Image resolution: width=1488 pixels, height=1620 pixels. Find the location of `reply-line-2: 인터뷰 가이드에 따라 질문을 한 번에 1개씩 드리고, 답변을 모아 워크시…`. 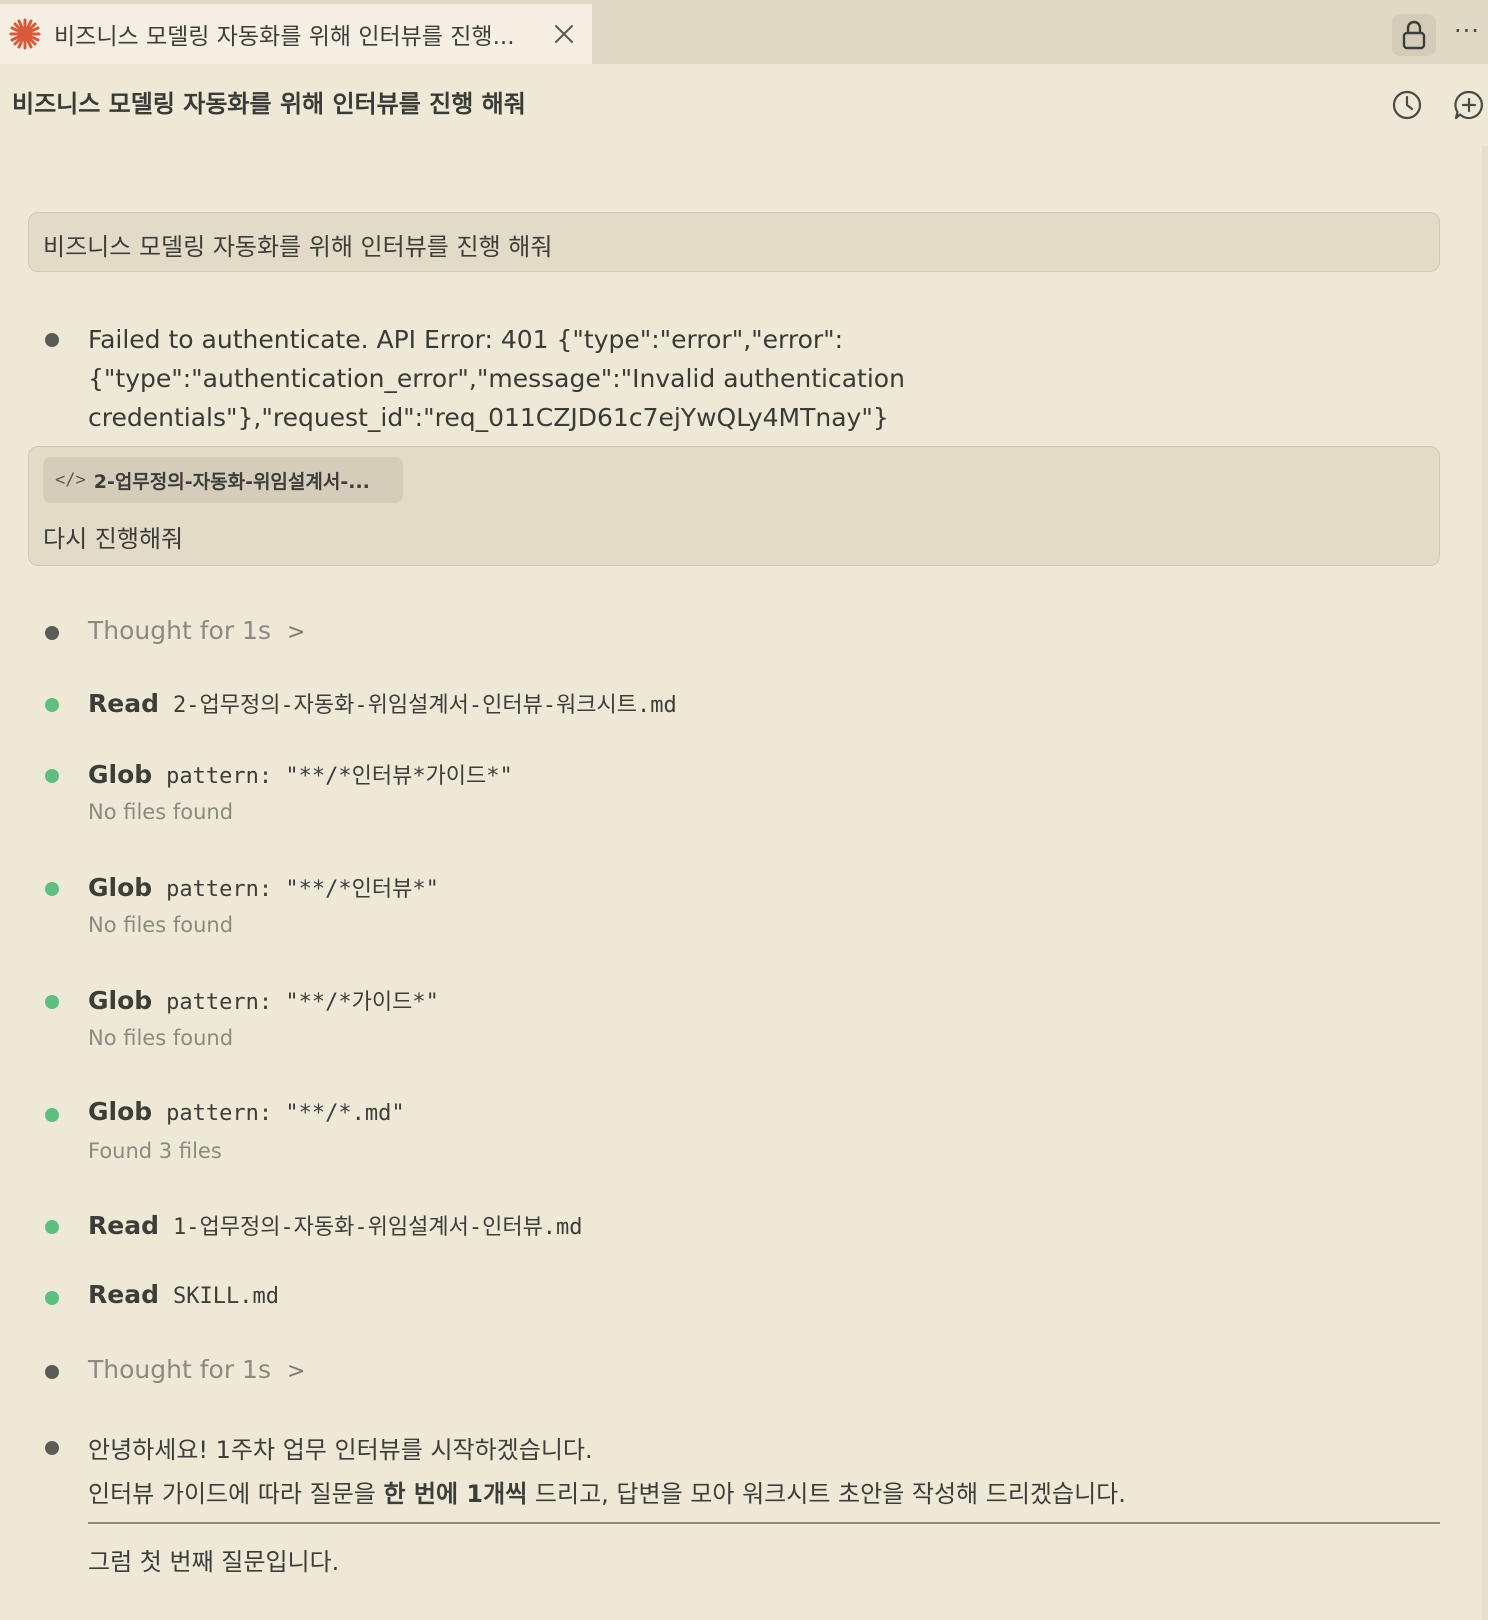

reply-line-2: 인터뷰 가이드에 따라 질문을 한 번에 1개씩 드리고, 답변을 모아 워크시… is located at coordinates (607, 1491).